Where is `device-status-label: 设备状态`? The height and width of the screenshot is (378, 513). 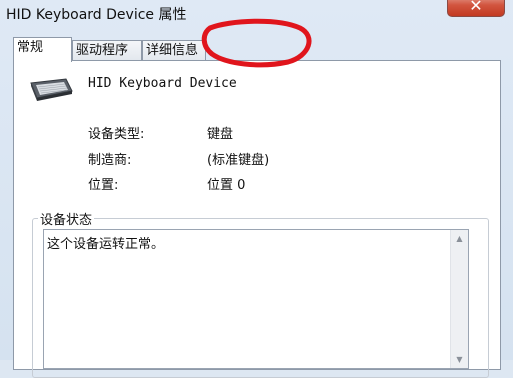 device-status-label: 设备状态 is located at coordinates (66, 218).